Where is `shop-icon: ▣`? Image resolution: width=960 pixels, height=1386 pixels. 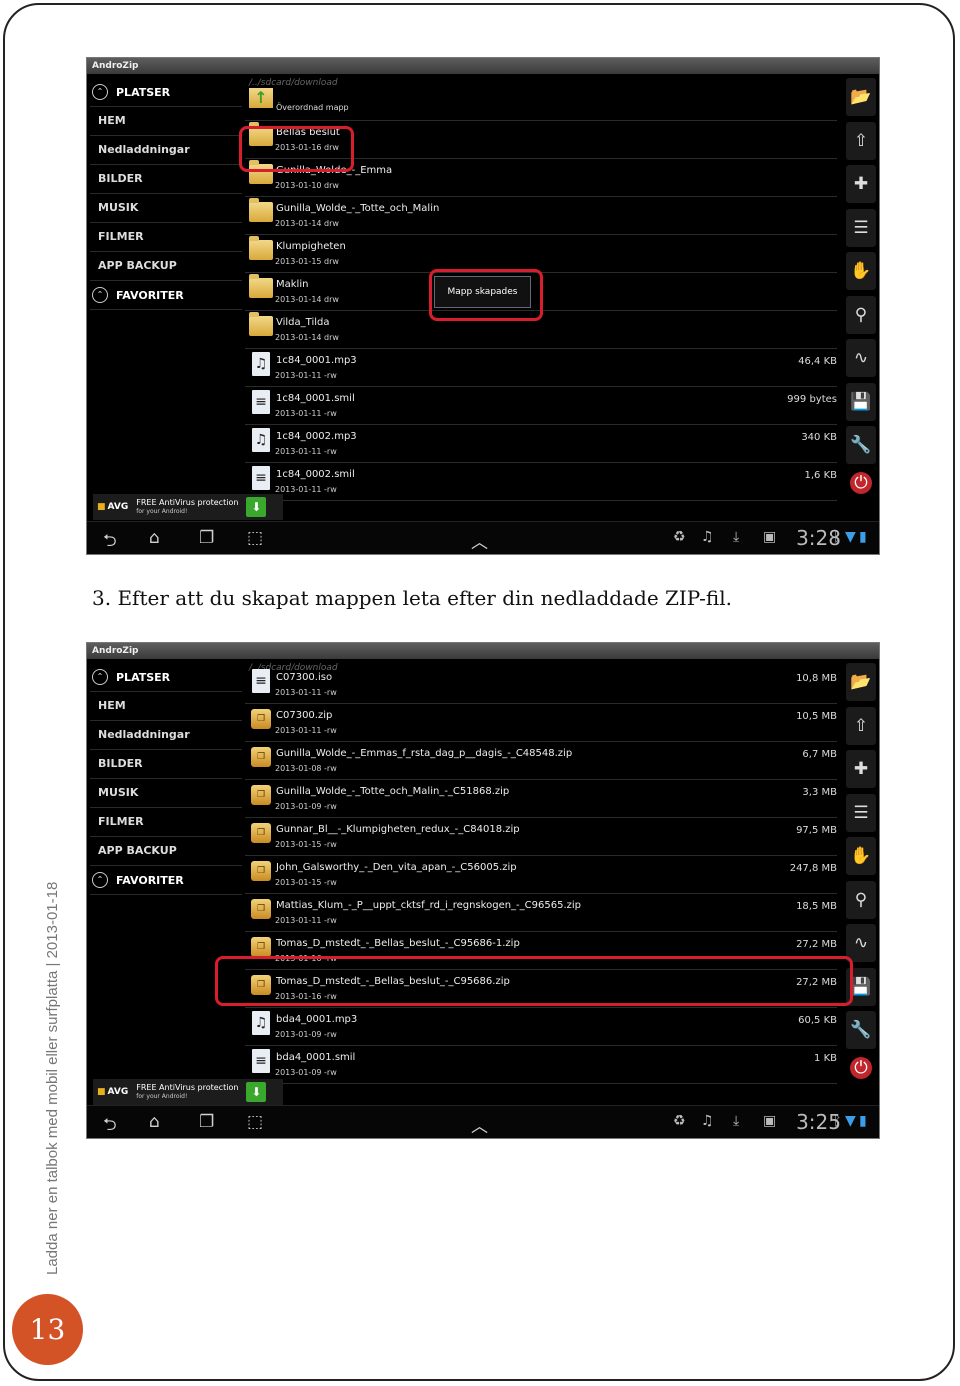
shop-icon: ▣ is located at coordinates (770, 537).